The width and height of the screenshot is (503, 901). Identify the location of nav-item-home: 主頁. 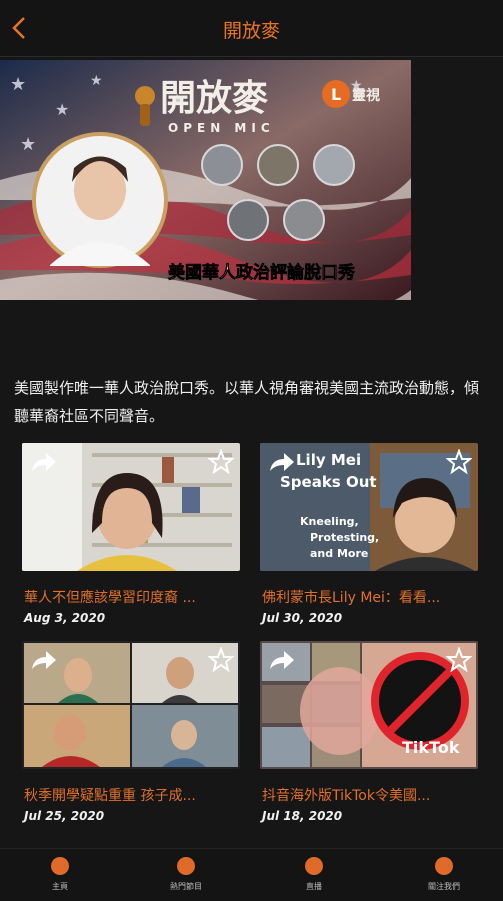
(60, 874).